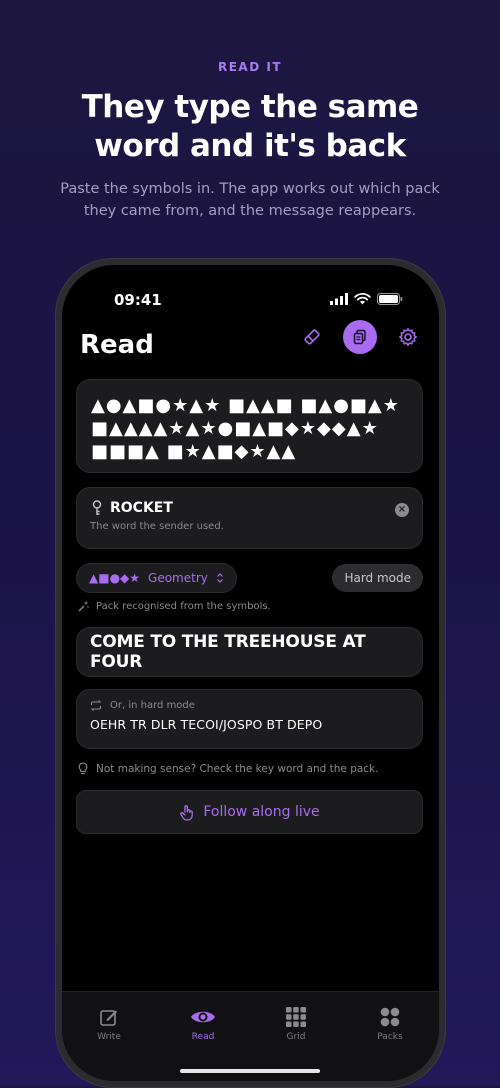 The image size is (500, 1088). Describe the element at coordinates (390, 299) in the screenshot. I see `battery-icon` at that location.